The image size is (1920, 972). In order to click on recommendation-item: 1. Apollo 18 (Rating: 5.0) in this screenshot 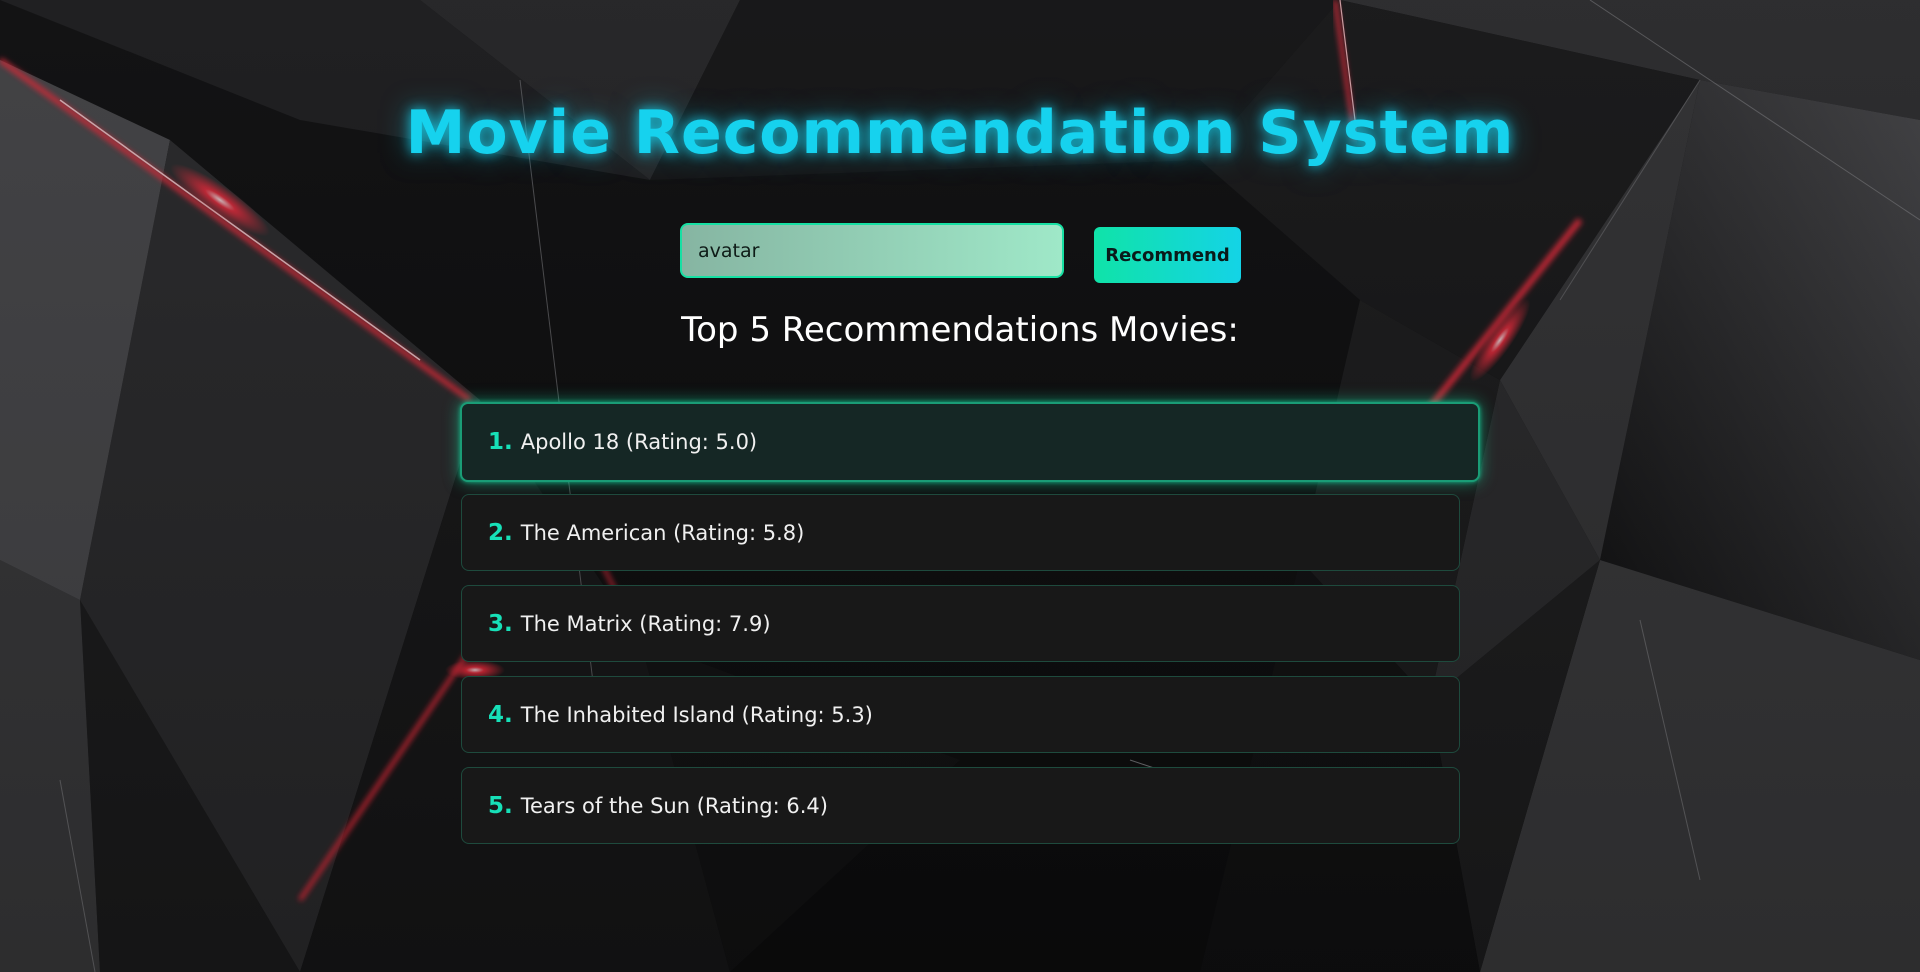, I will do `click(970, 442)`.